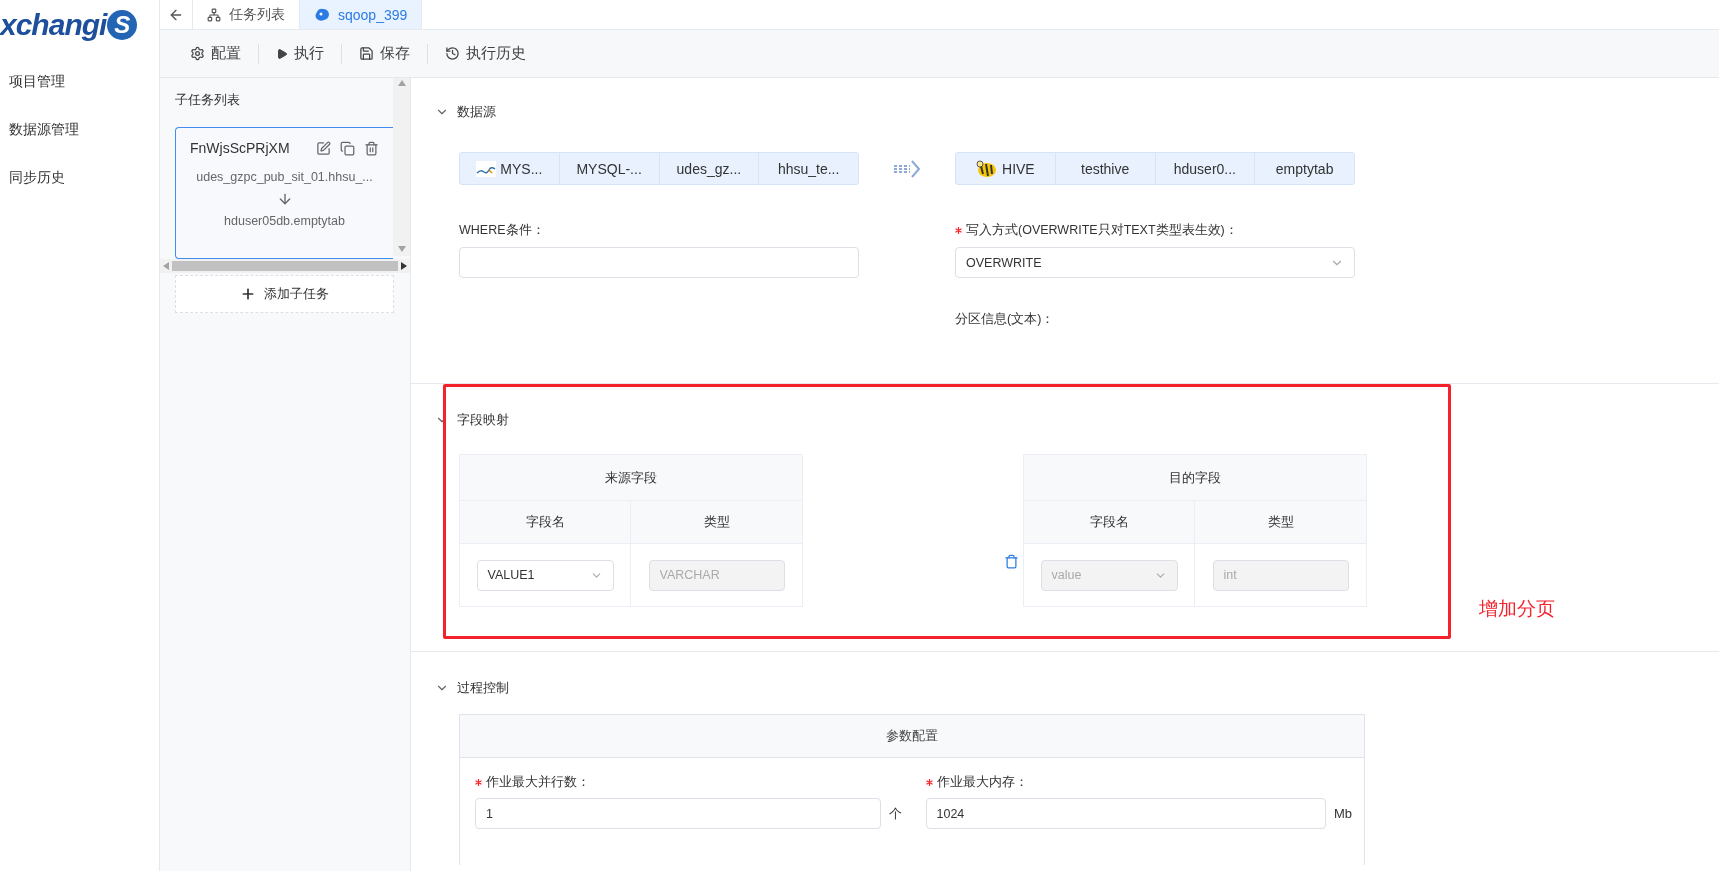 The width and height of the screenshot is (1719, 871). Describe the element at coordinates (982, 782) in the screenshot. I see `field-label: 作业最大内存：` at that location.